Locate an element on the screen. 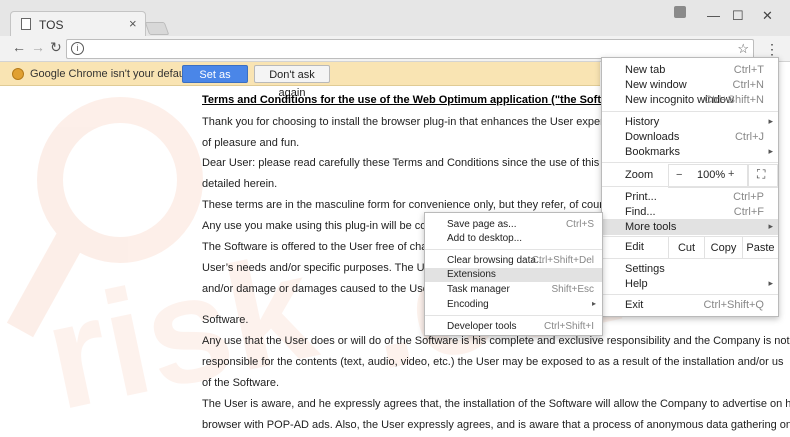 This screenshot has height=437, width=790. zoom-label: Zoom is located at coordinates (639, 175).